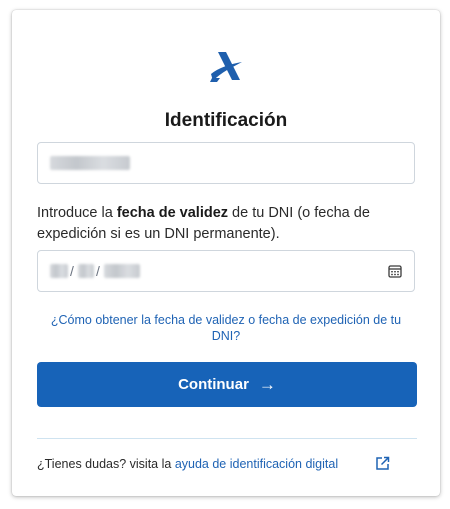 The image size is (450, 509). Describe the element at coordinates (395, 271) in the screenshot. I see `calendar-icon` at that location.